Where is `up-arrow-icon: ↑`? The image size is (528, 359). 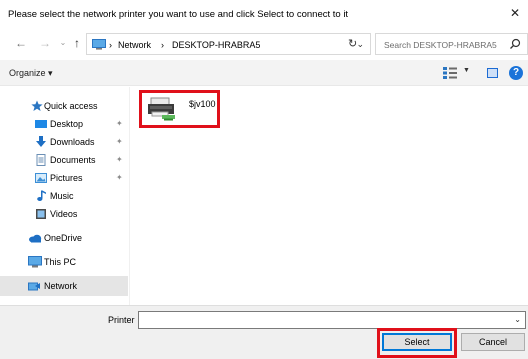 up-arrow-icon: ↑ is located at coordinates (77, 43).